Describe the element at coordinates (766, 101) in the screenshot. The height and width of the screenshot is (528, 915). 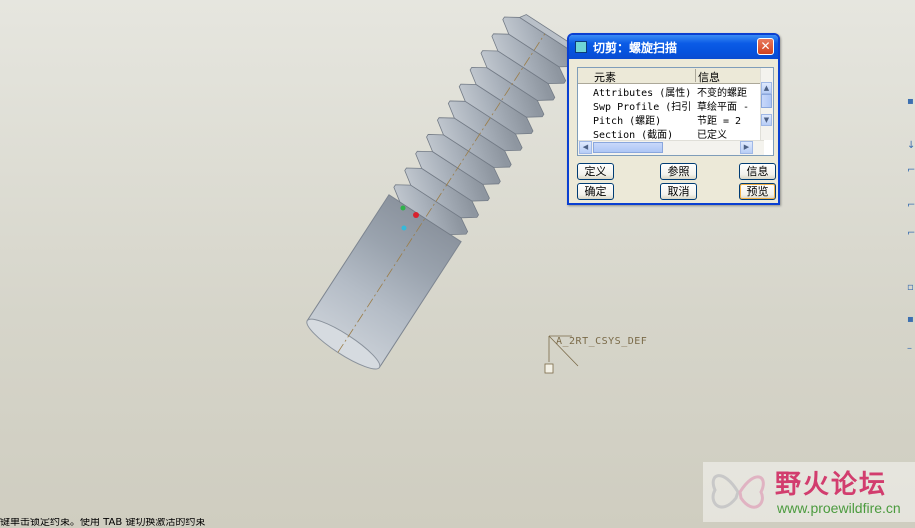
I see `vertical-scroll-thumb` at that location.